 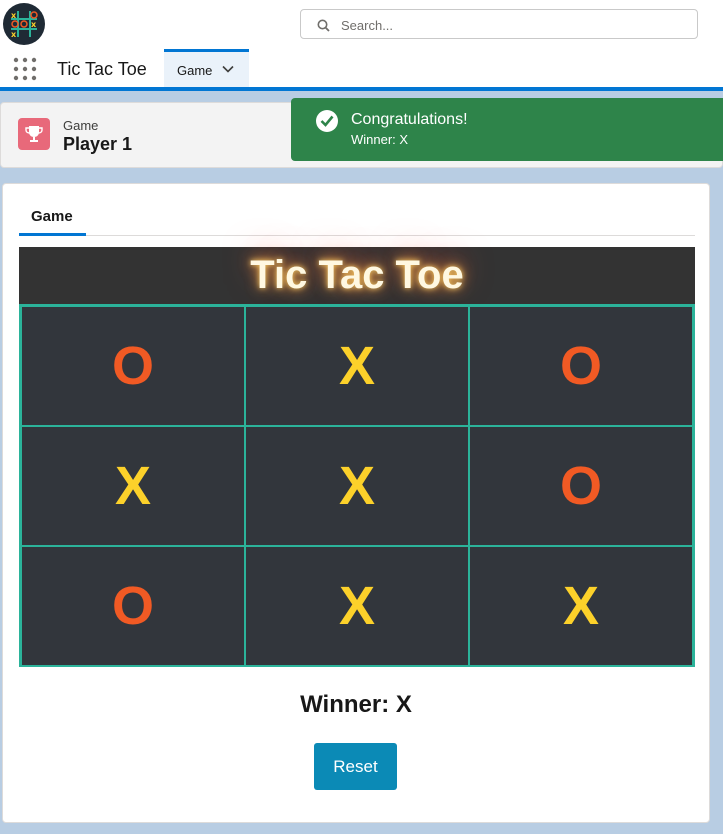 I want to click on success-toast: Congratulations! Winner: X, so click(x=507, y=129).